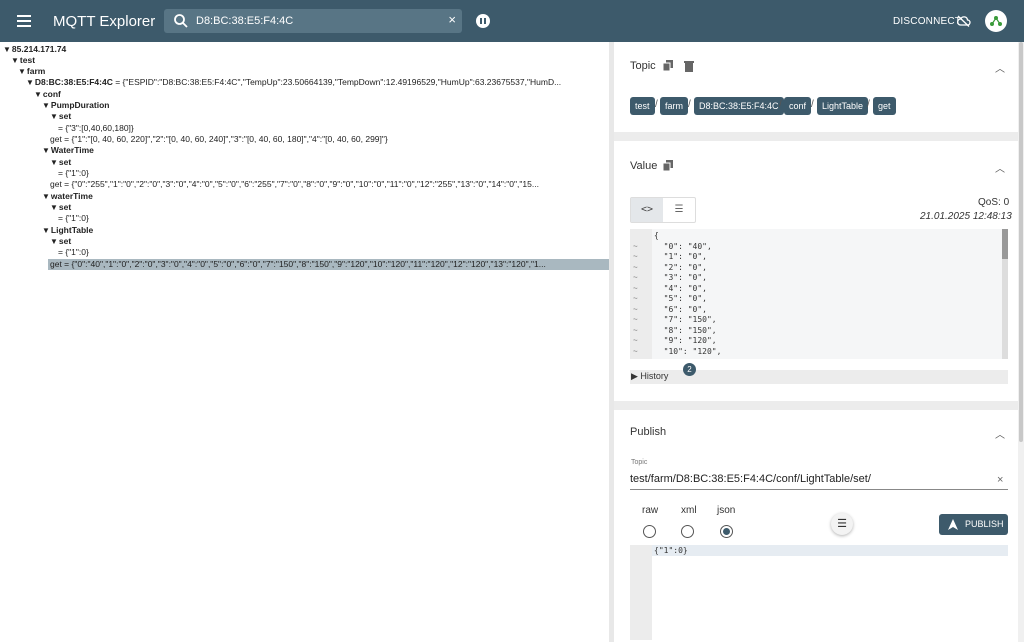  Describe the element at coordinates (843, 106) in the screenshot. I see `topic-chip: LightTable` at that location.